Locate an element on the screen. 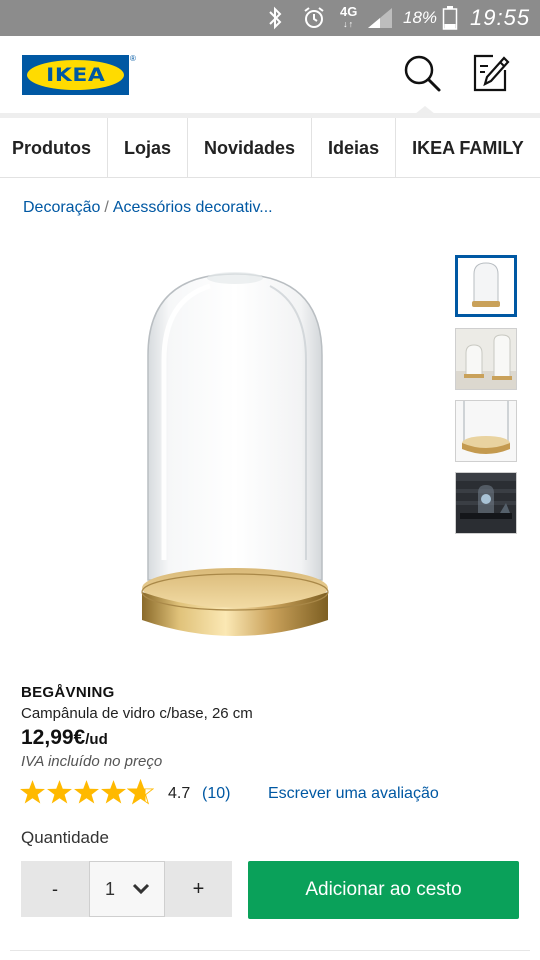  breadcrumb-link-decoracao: Decoração is located at coordinates (61, 207).